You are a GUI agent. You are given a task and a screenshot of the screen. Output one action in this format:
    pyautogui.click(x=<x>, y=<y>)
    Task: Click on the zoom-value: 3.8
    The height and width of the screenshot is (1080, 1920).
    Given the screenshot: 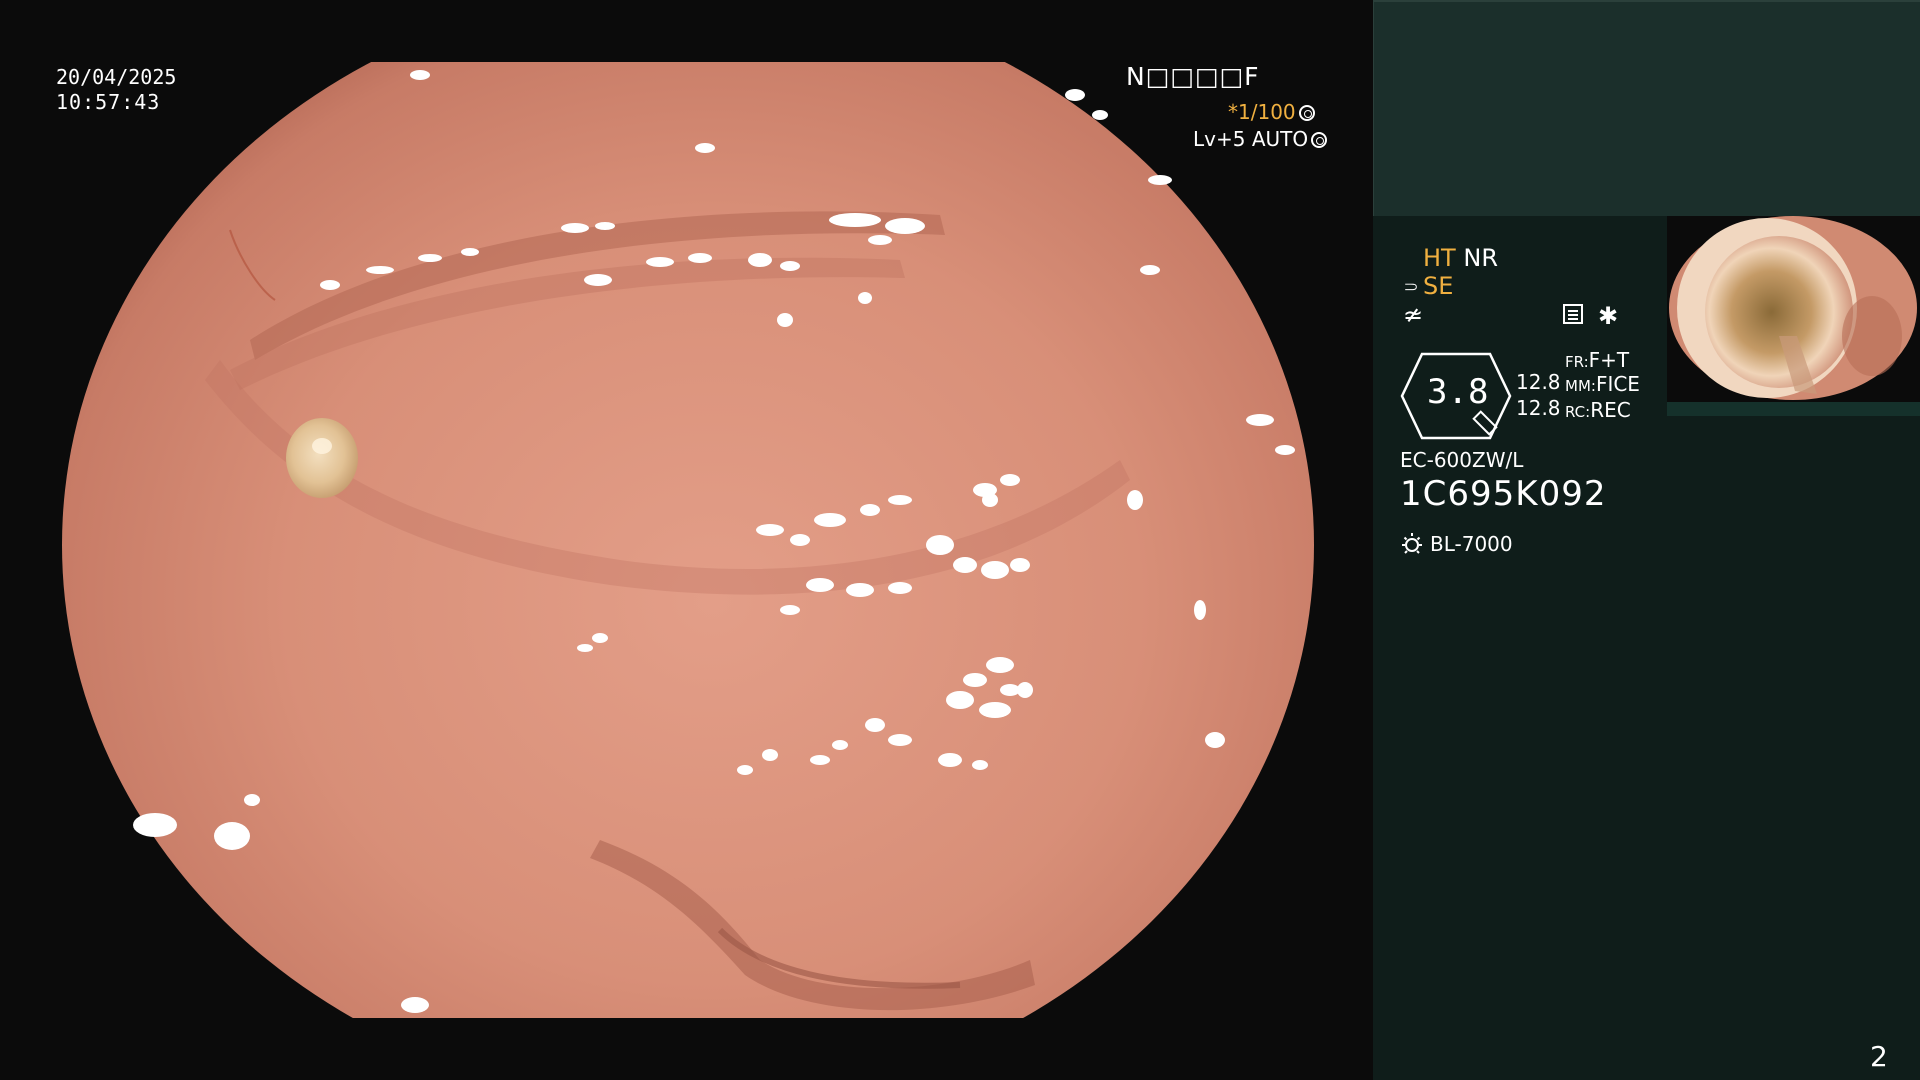 What is the action you would take?
    pyautogui.click(x=1458, y=392)
    